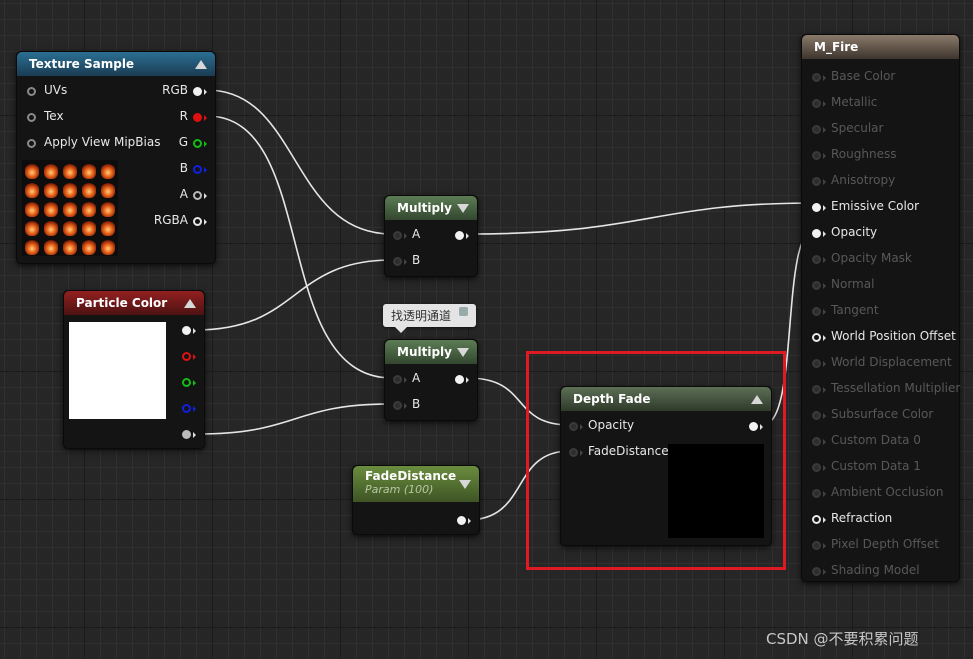  What do you see at coordinates (855, 310) in the screenshot?
I see `material-input-label: Tangent` at bounding box center [855, 310].